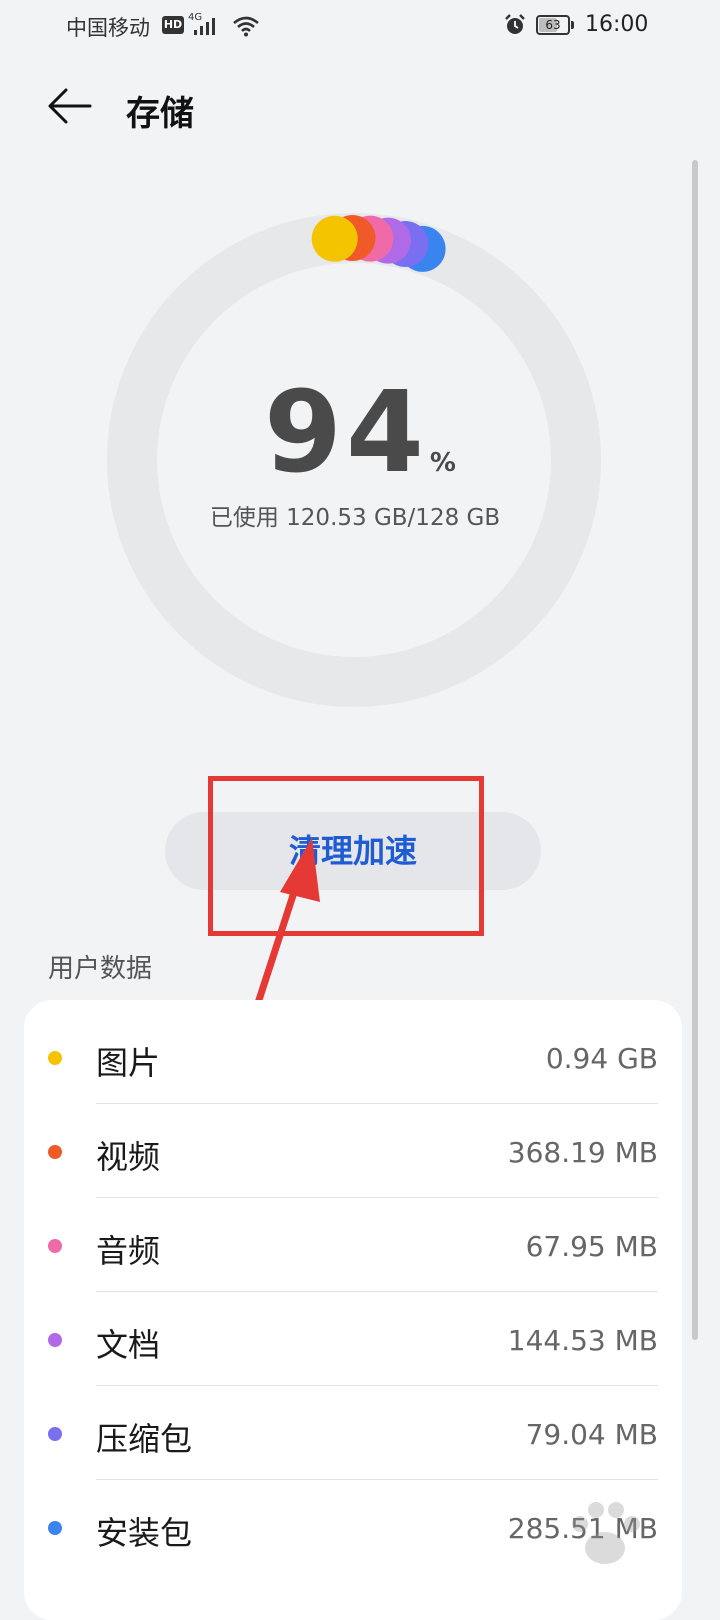 The image size is (720, 1620). Describe the element at coordinates (572, 25) in the screenshot. I see `battery-cap` at that location.